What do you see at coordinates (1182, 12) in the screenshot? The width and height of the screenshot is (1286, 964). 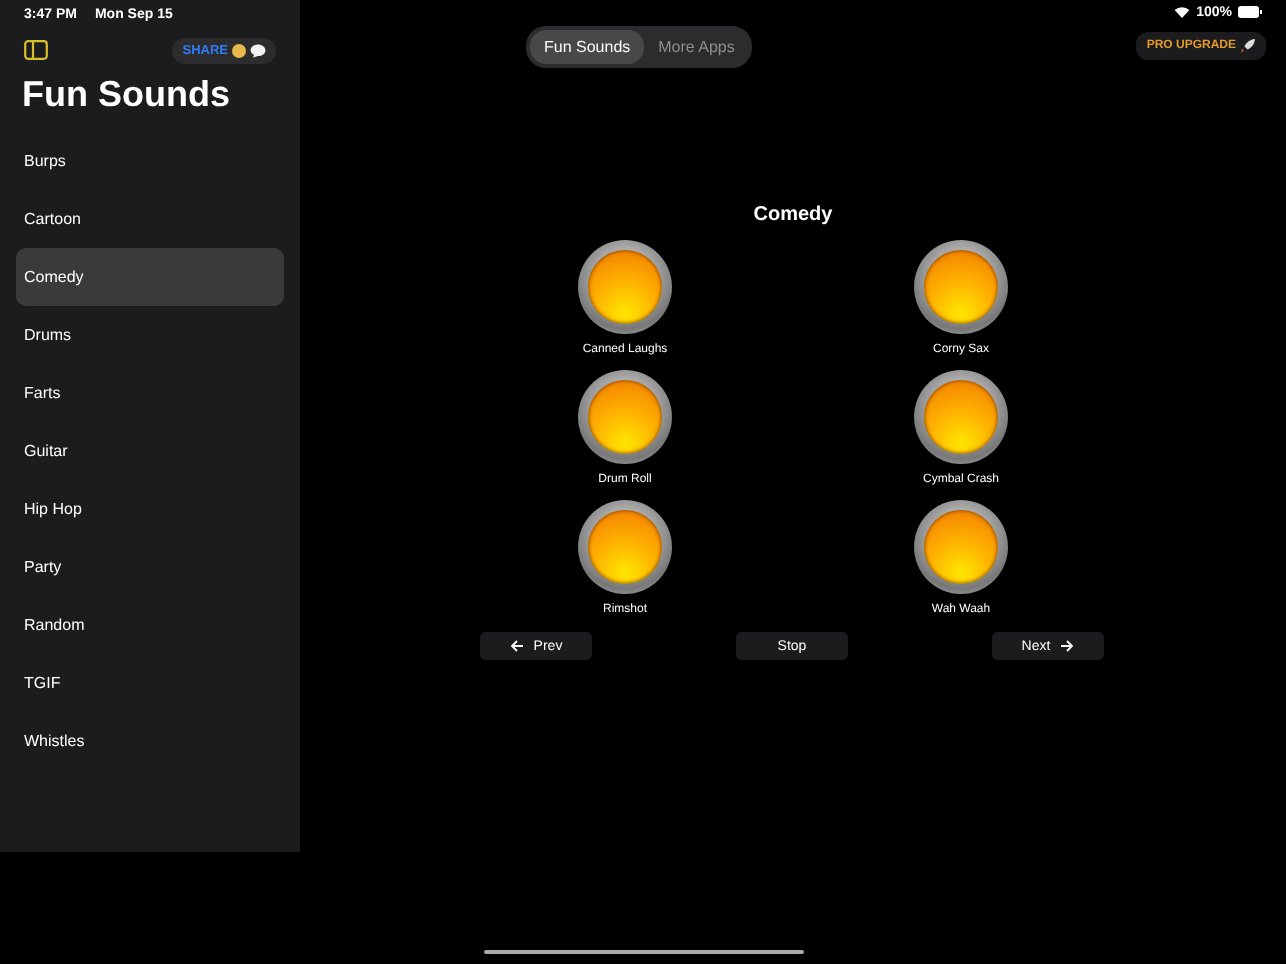 I see `wifi-icon` at bounding box center [1182, 12].